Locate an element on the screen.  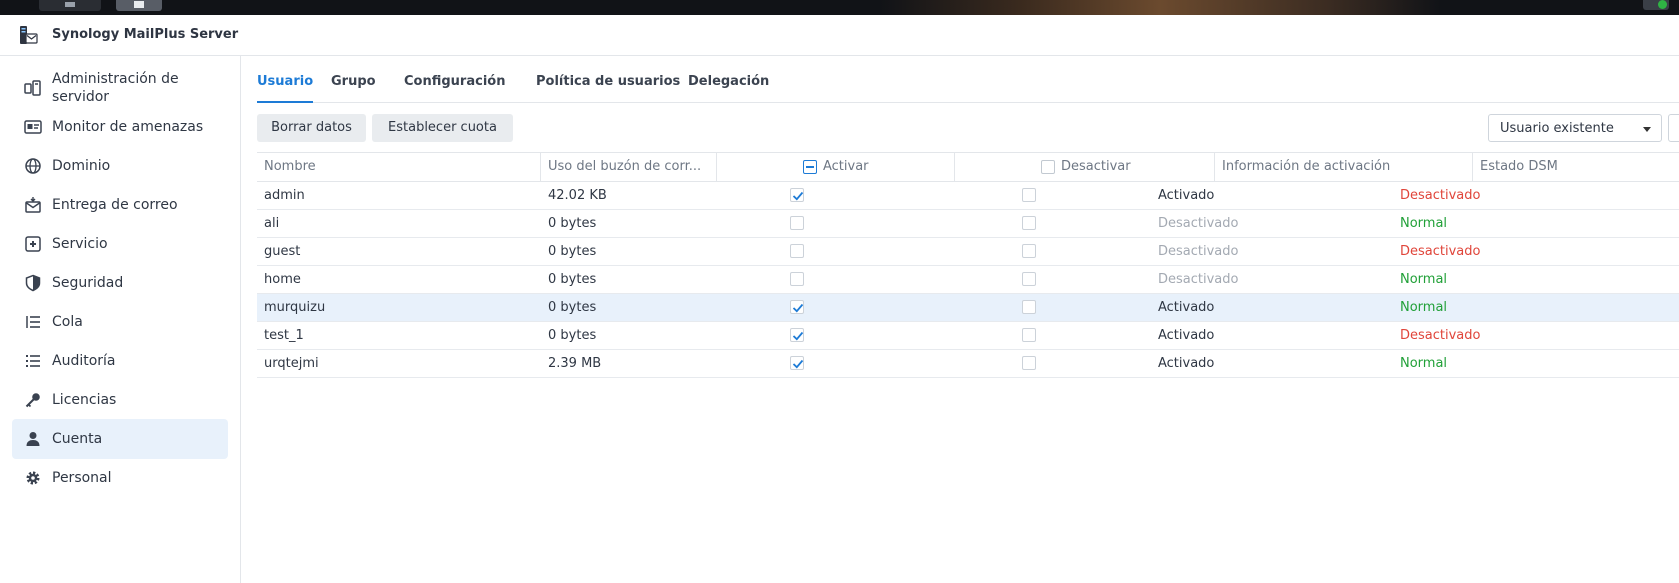
header-name: Nombre is located at coordinates (399, 167).